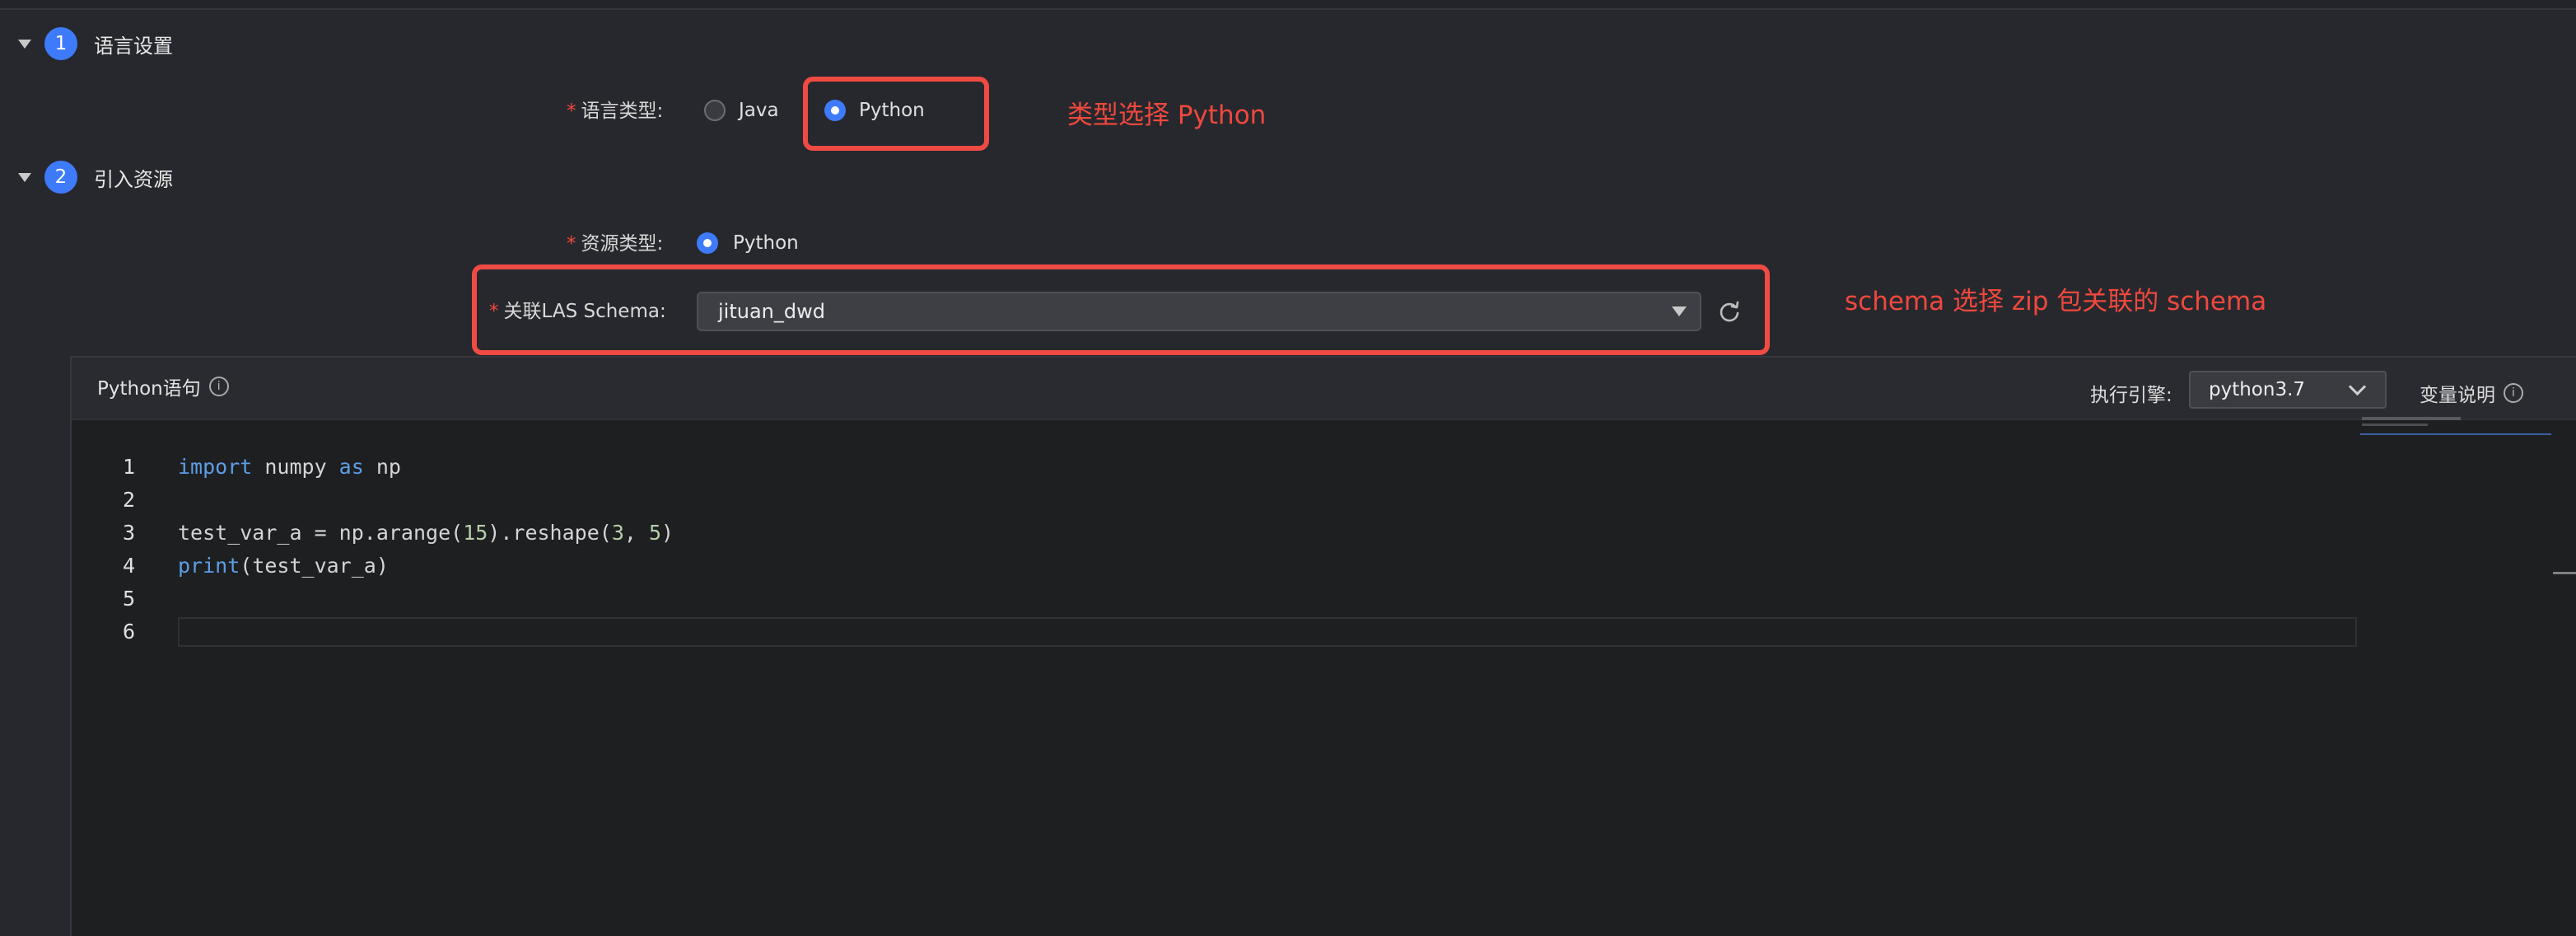 The height and width of the screenshot is (936, 2576). I want to click on chevron-down-icon, so click(2357, 386).